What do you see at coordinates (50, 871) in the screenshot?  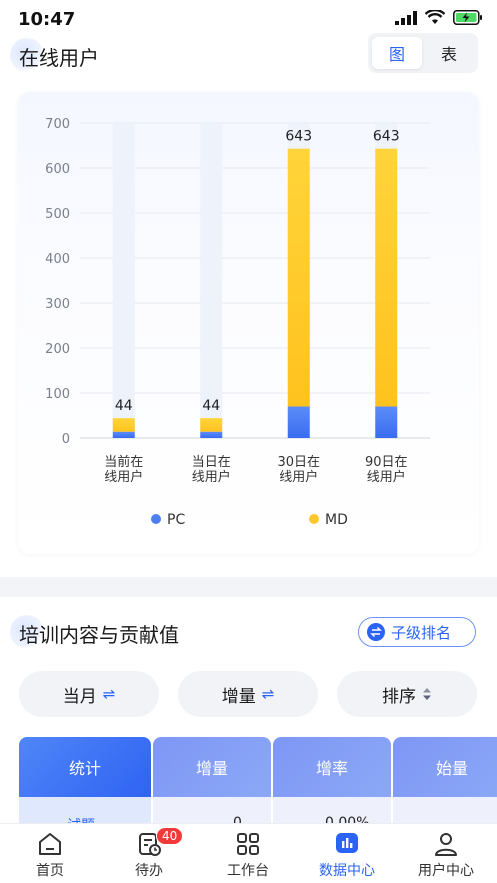 I see `tab-home-label: 首页` at bounding box center [50, 871].